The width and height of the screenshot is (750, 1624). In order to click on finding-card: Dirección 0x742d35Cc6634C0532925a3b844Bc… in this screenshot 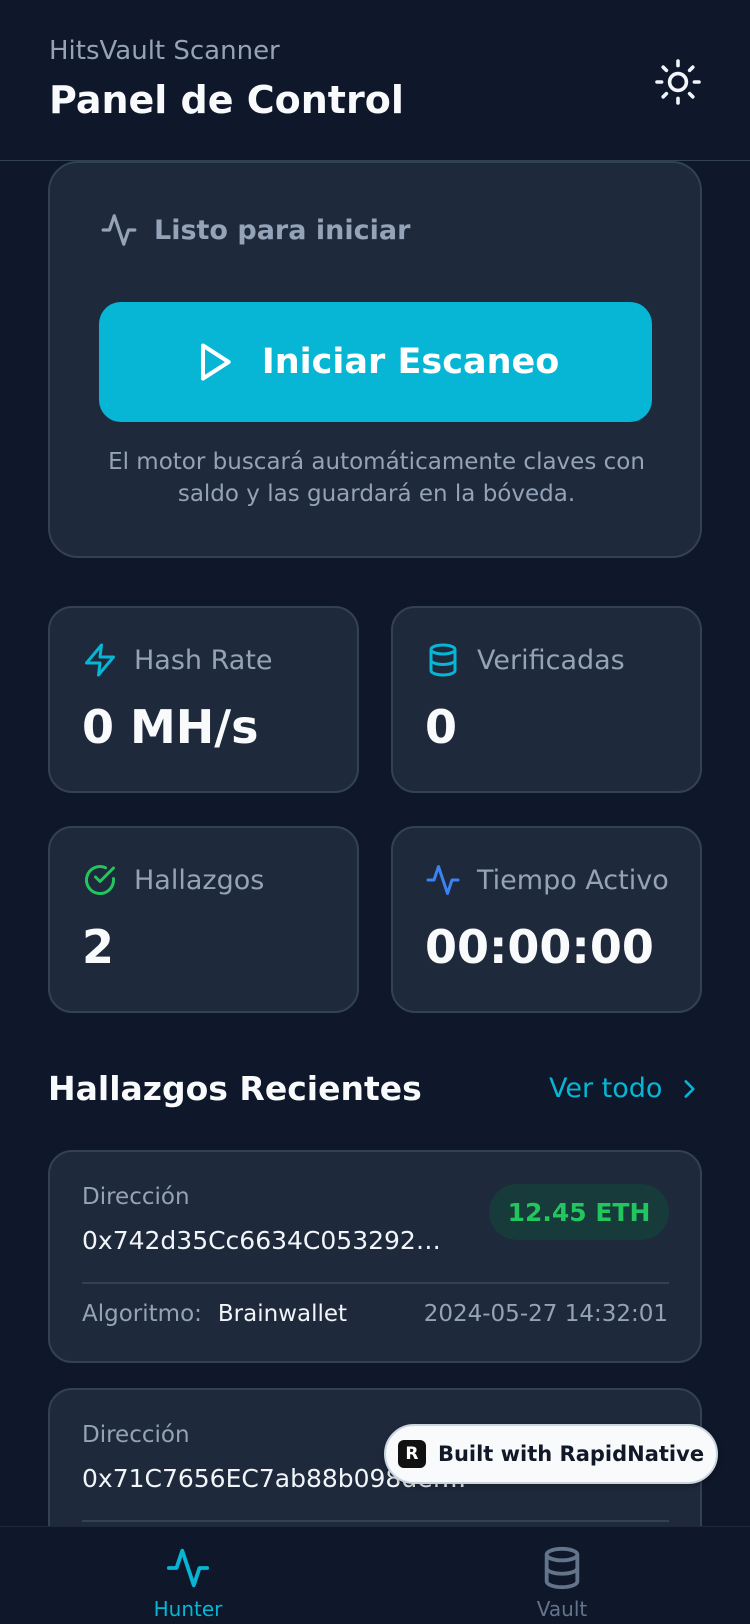, I will do `click(375, 1256)`.